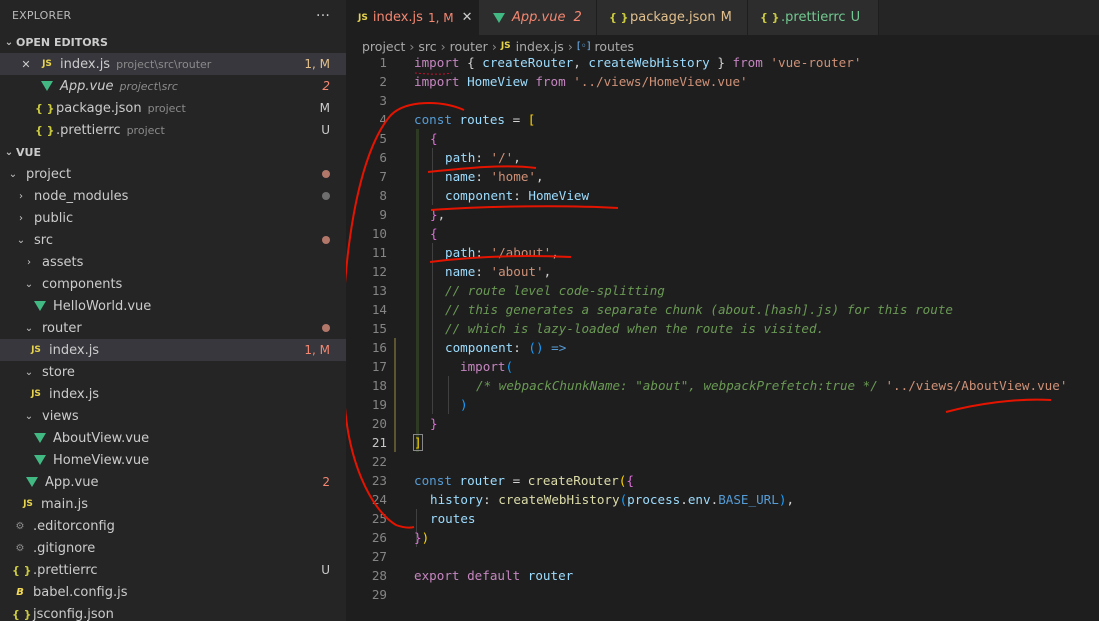 This screenshot has height=621, width=1099. What do you see at coordinates (434, 138) in the screenshot?
I see `line-text: {` at bounding box center [434, 138].